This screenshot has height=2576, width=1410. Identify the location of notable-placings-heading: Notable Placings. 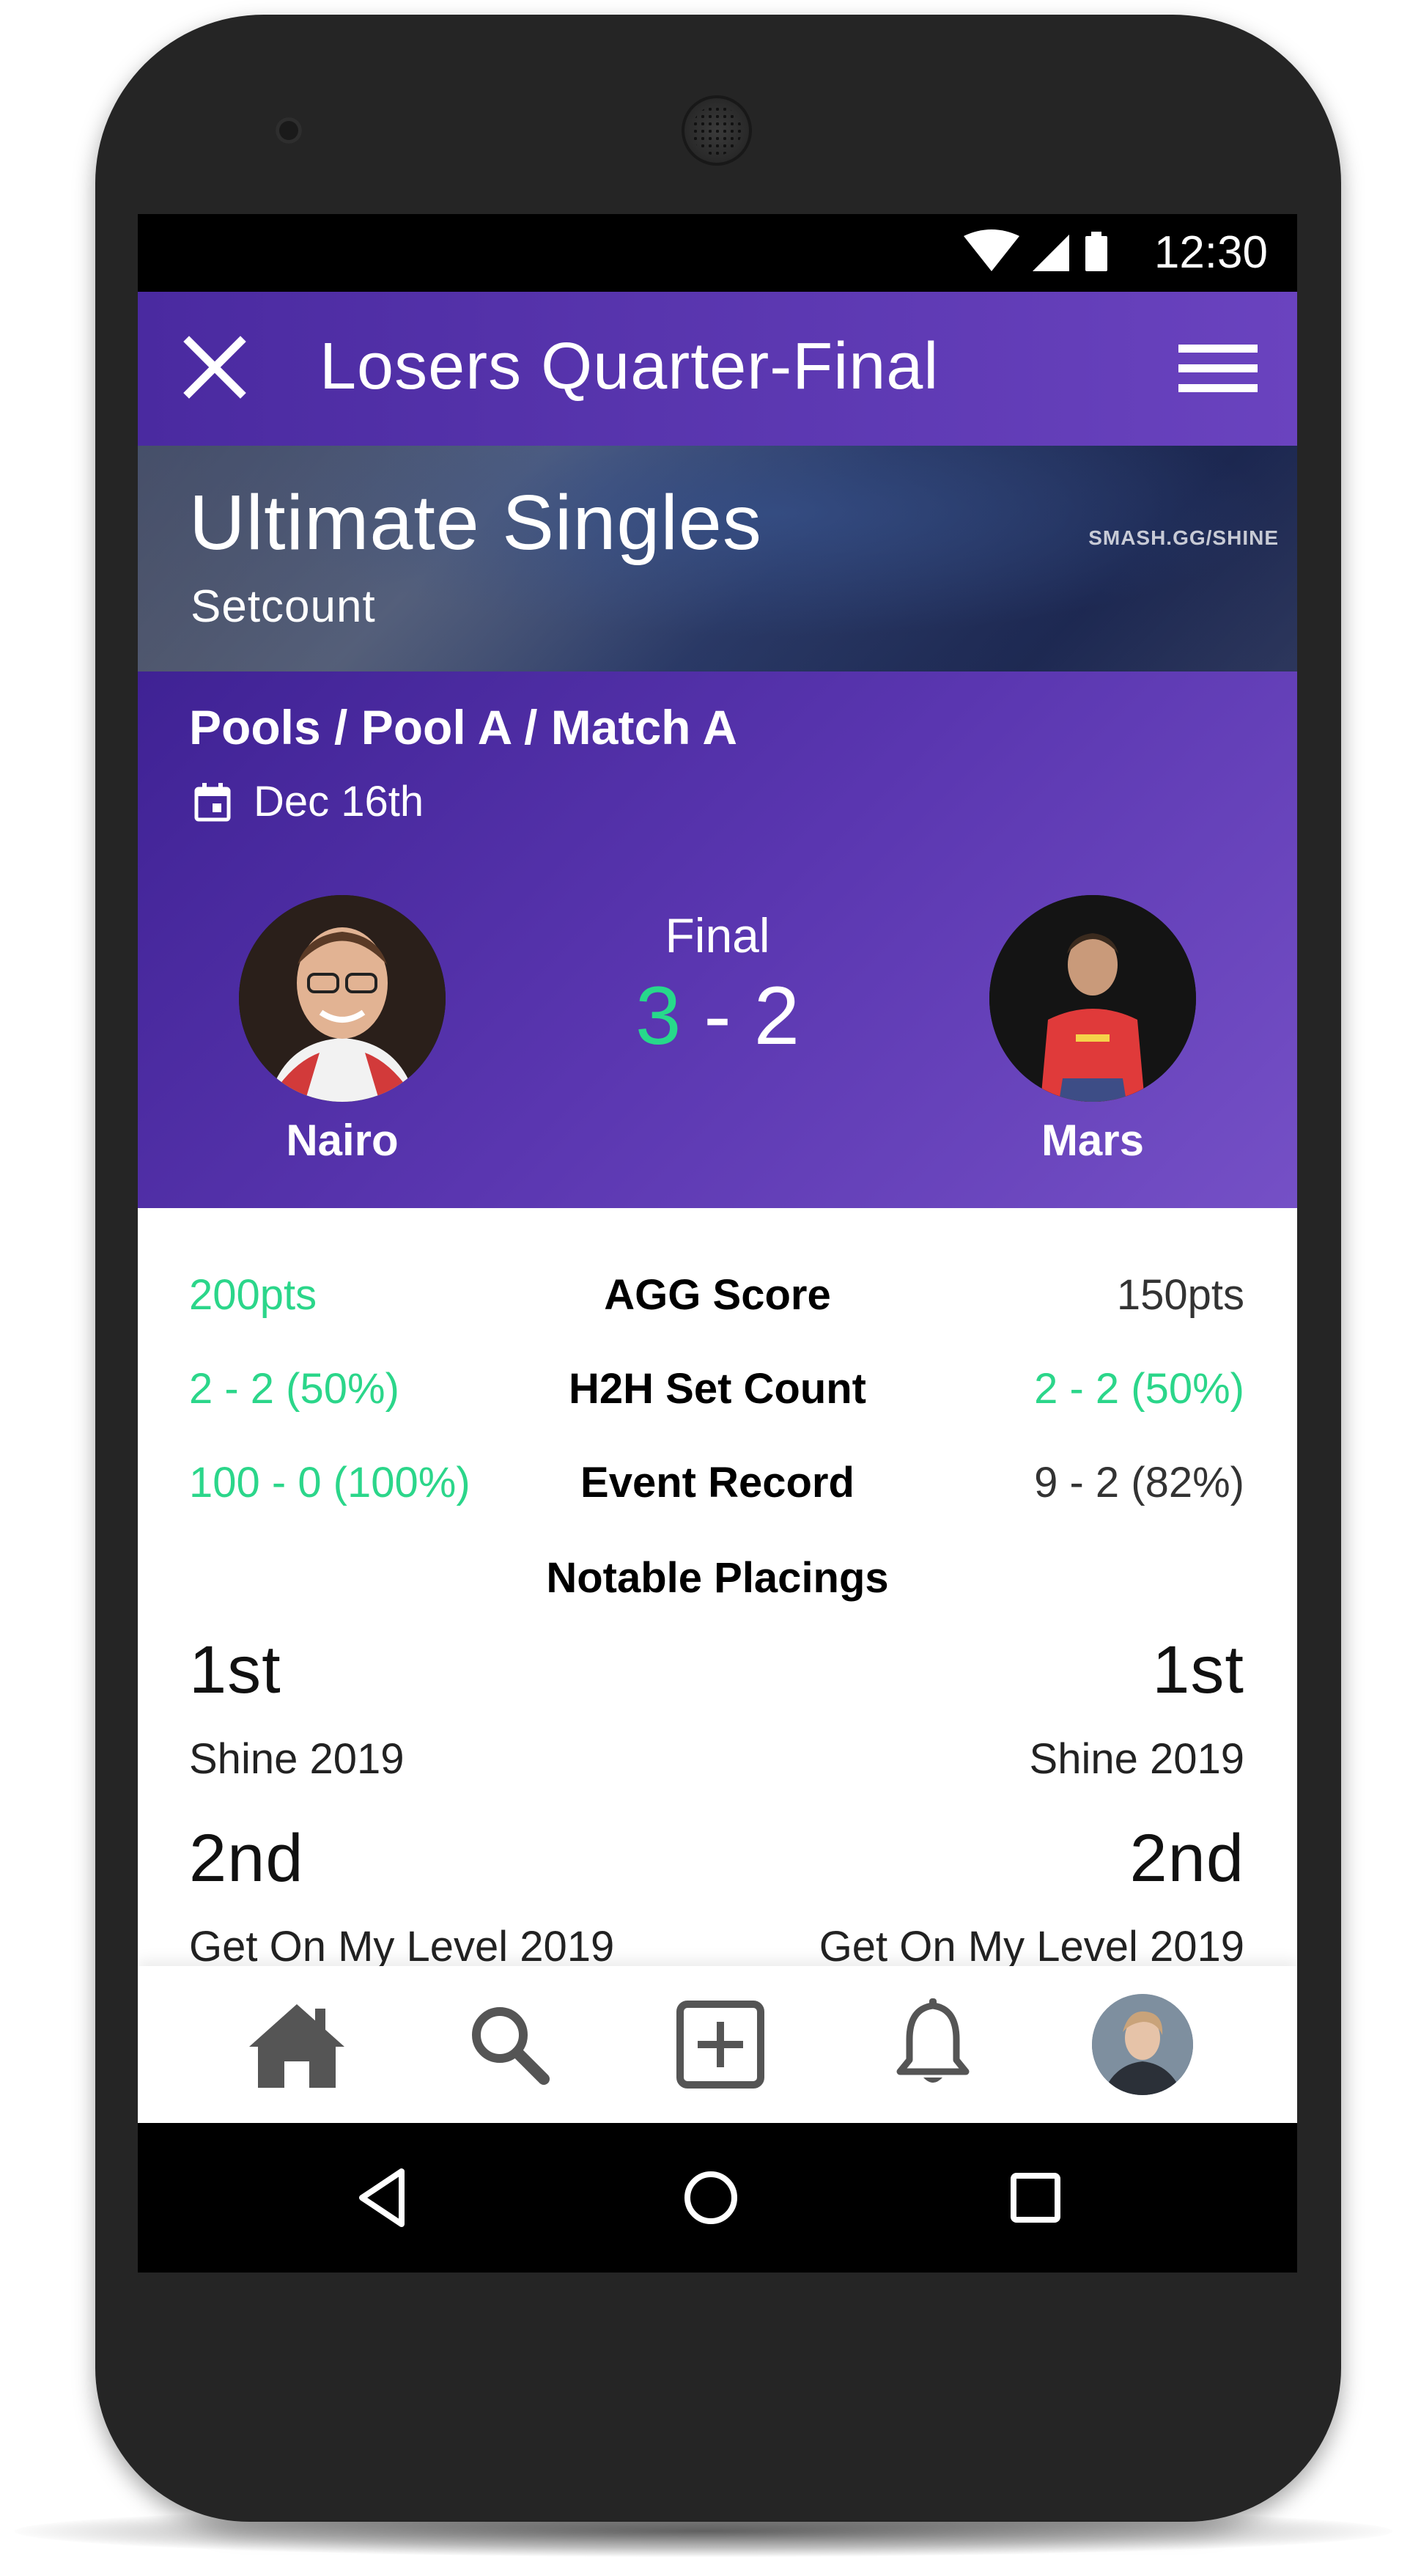
(717, 1578).